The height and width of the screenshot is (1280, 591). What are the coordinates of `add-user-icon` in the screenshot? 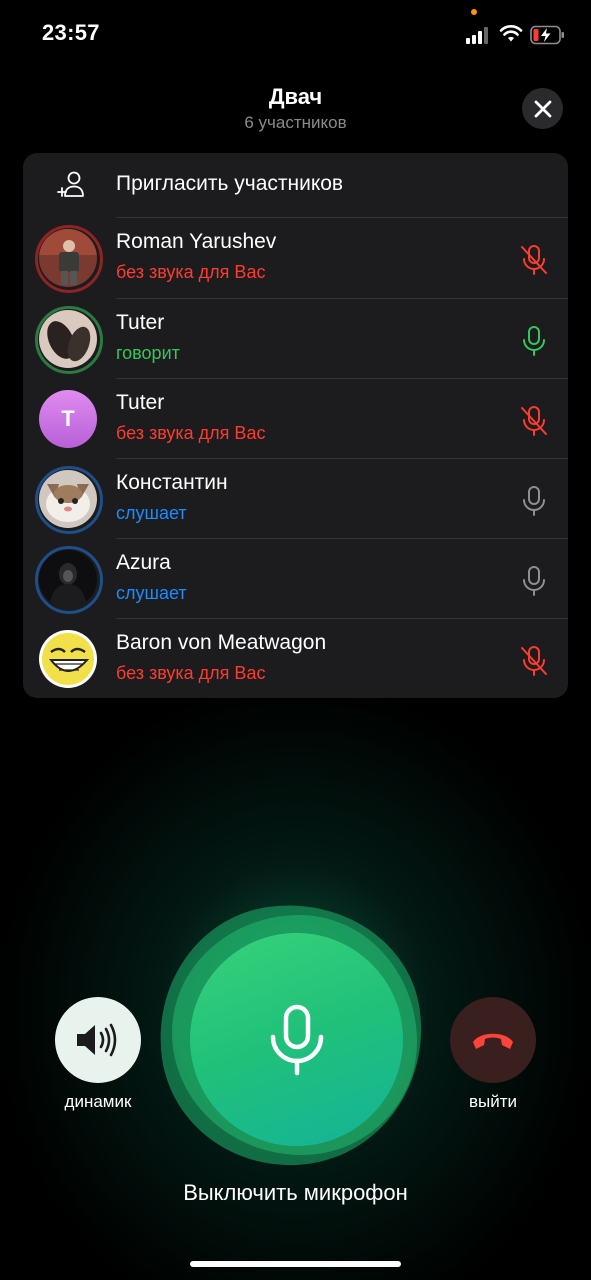 It's located at (70, 184).